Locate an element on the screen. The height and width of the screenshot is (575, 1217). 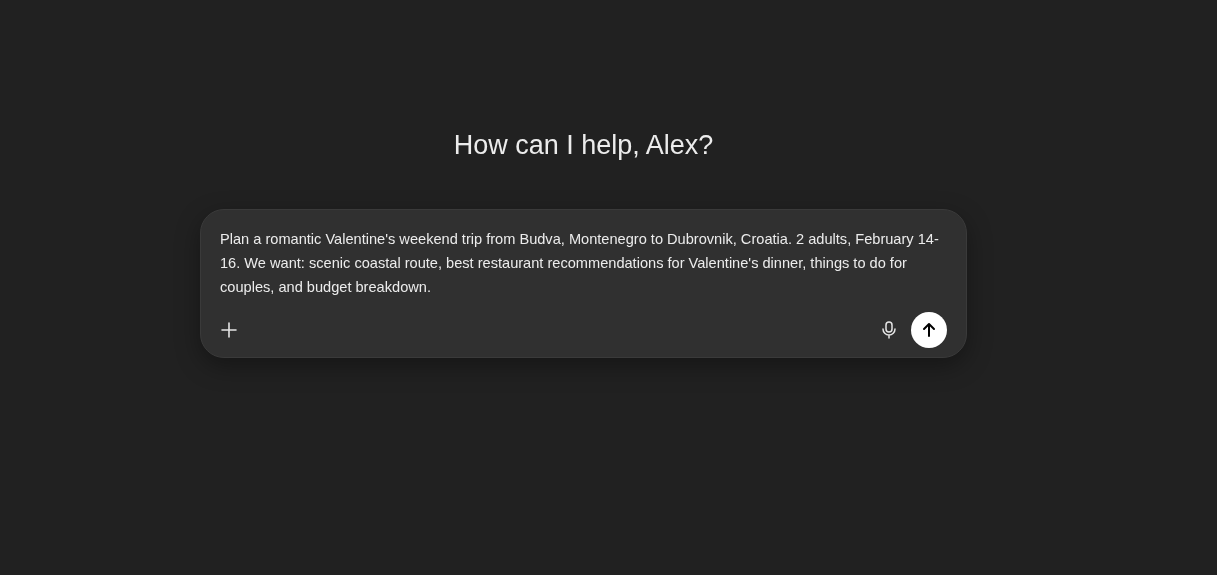
arrow-up-icon is located at coordinates (929, 330).